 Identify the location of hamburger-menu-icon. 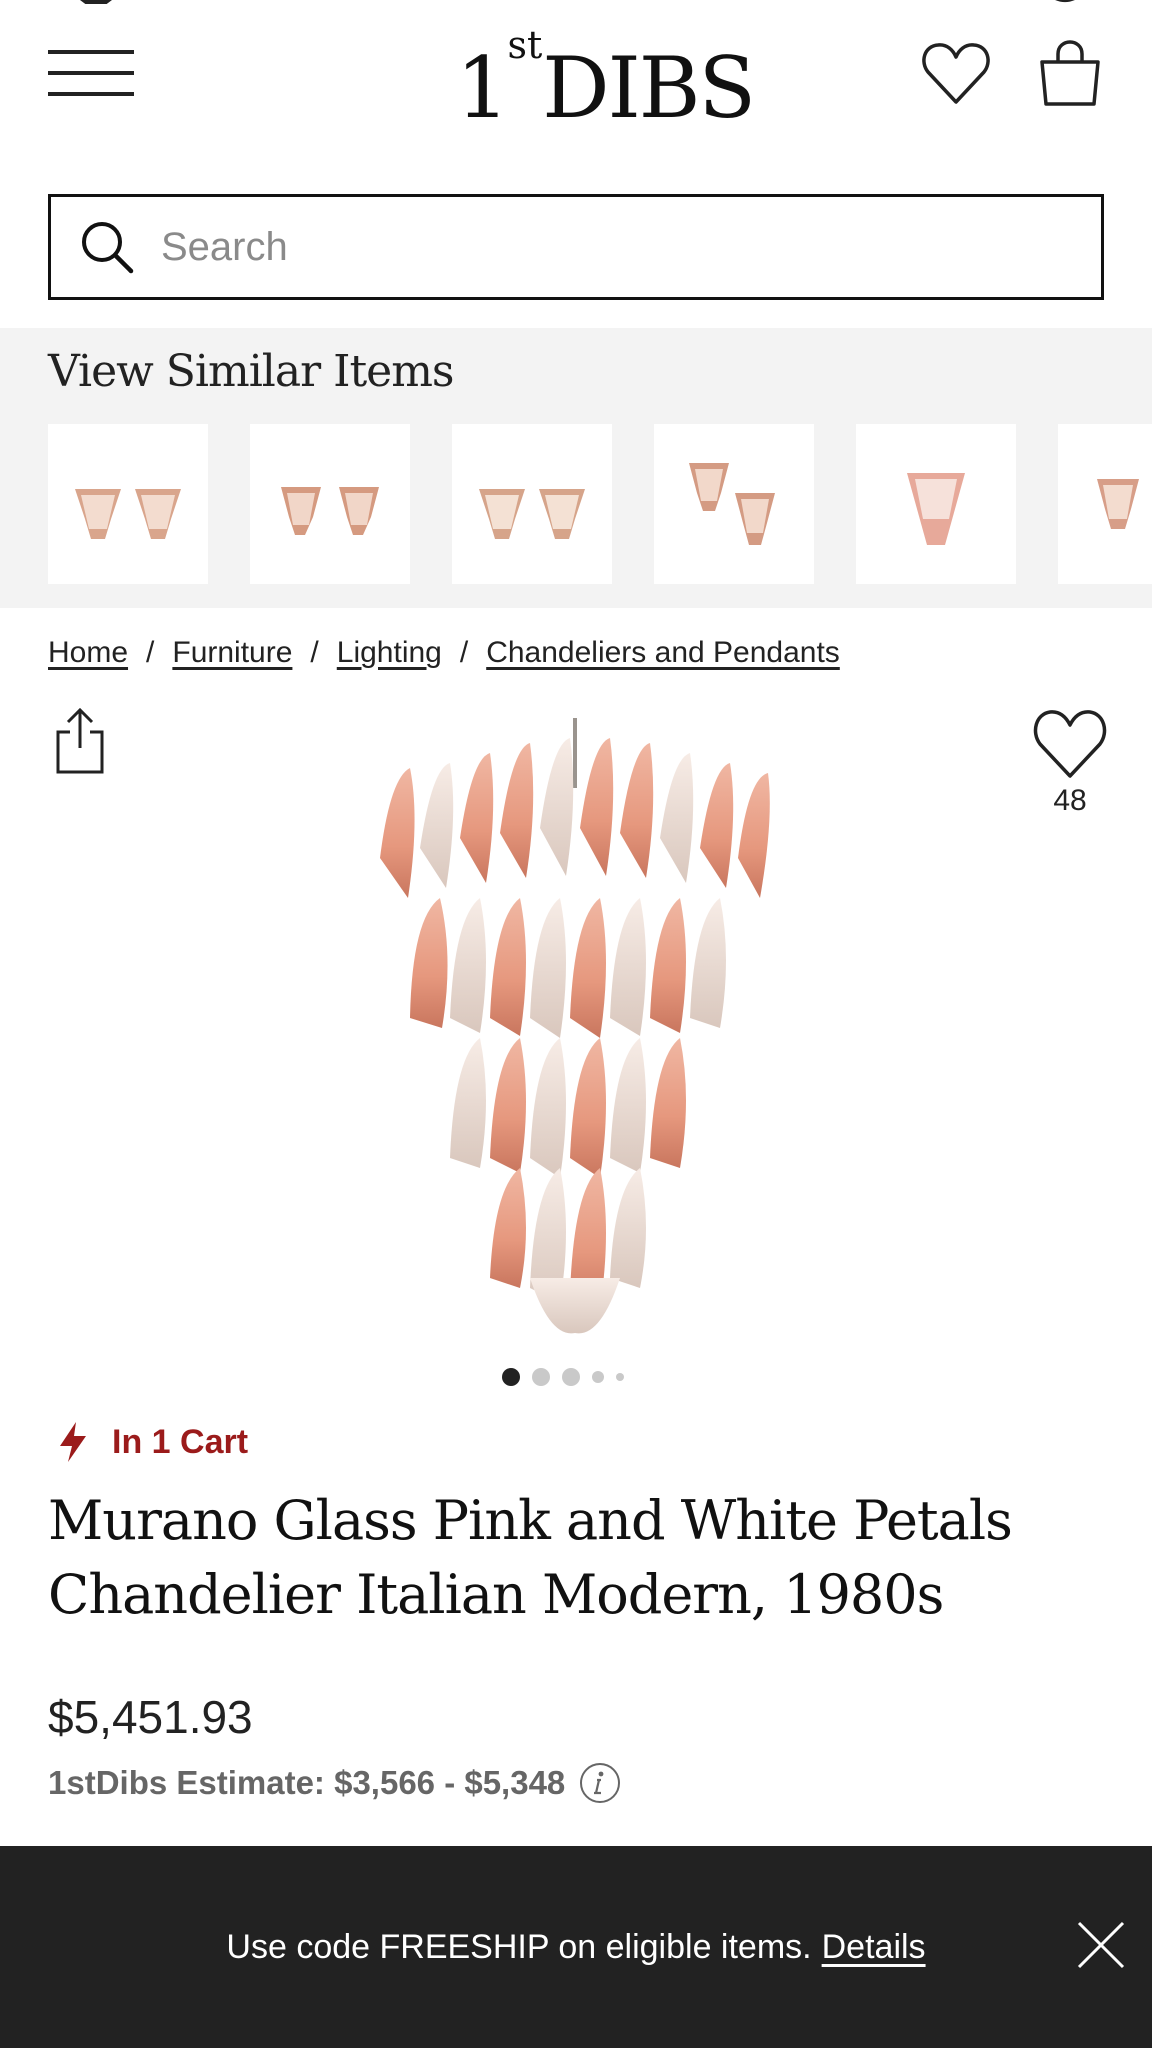
(91, 52).